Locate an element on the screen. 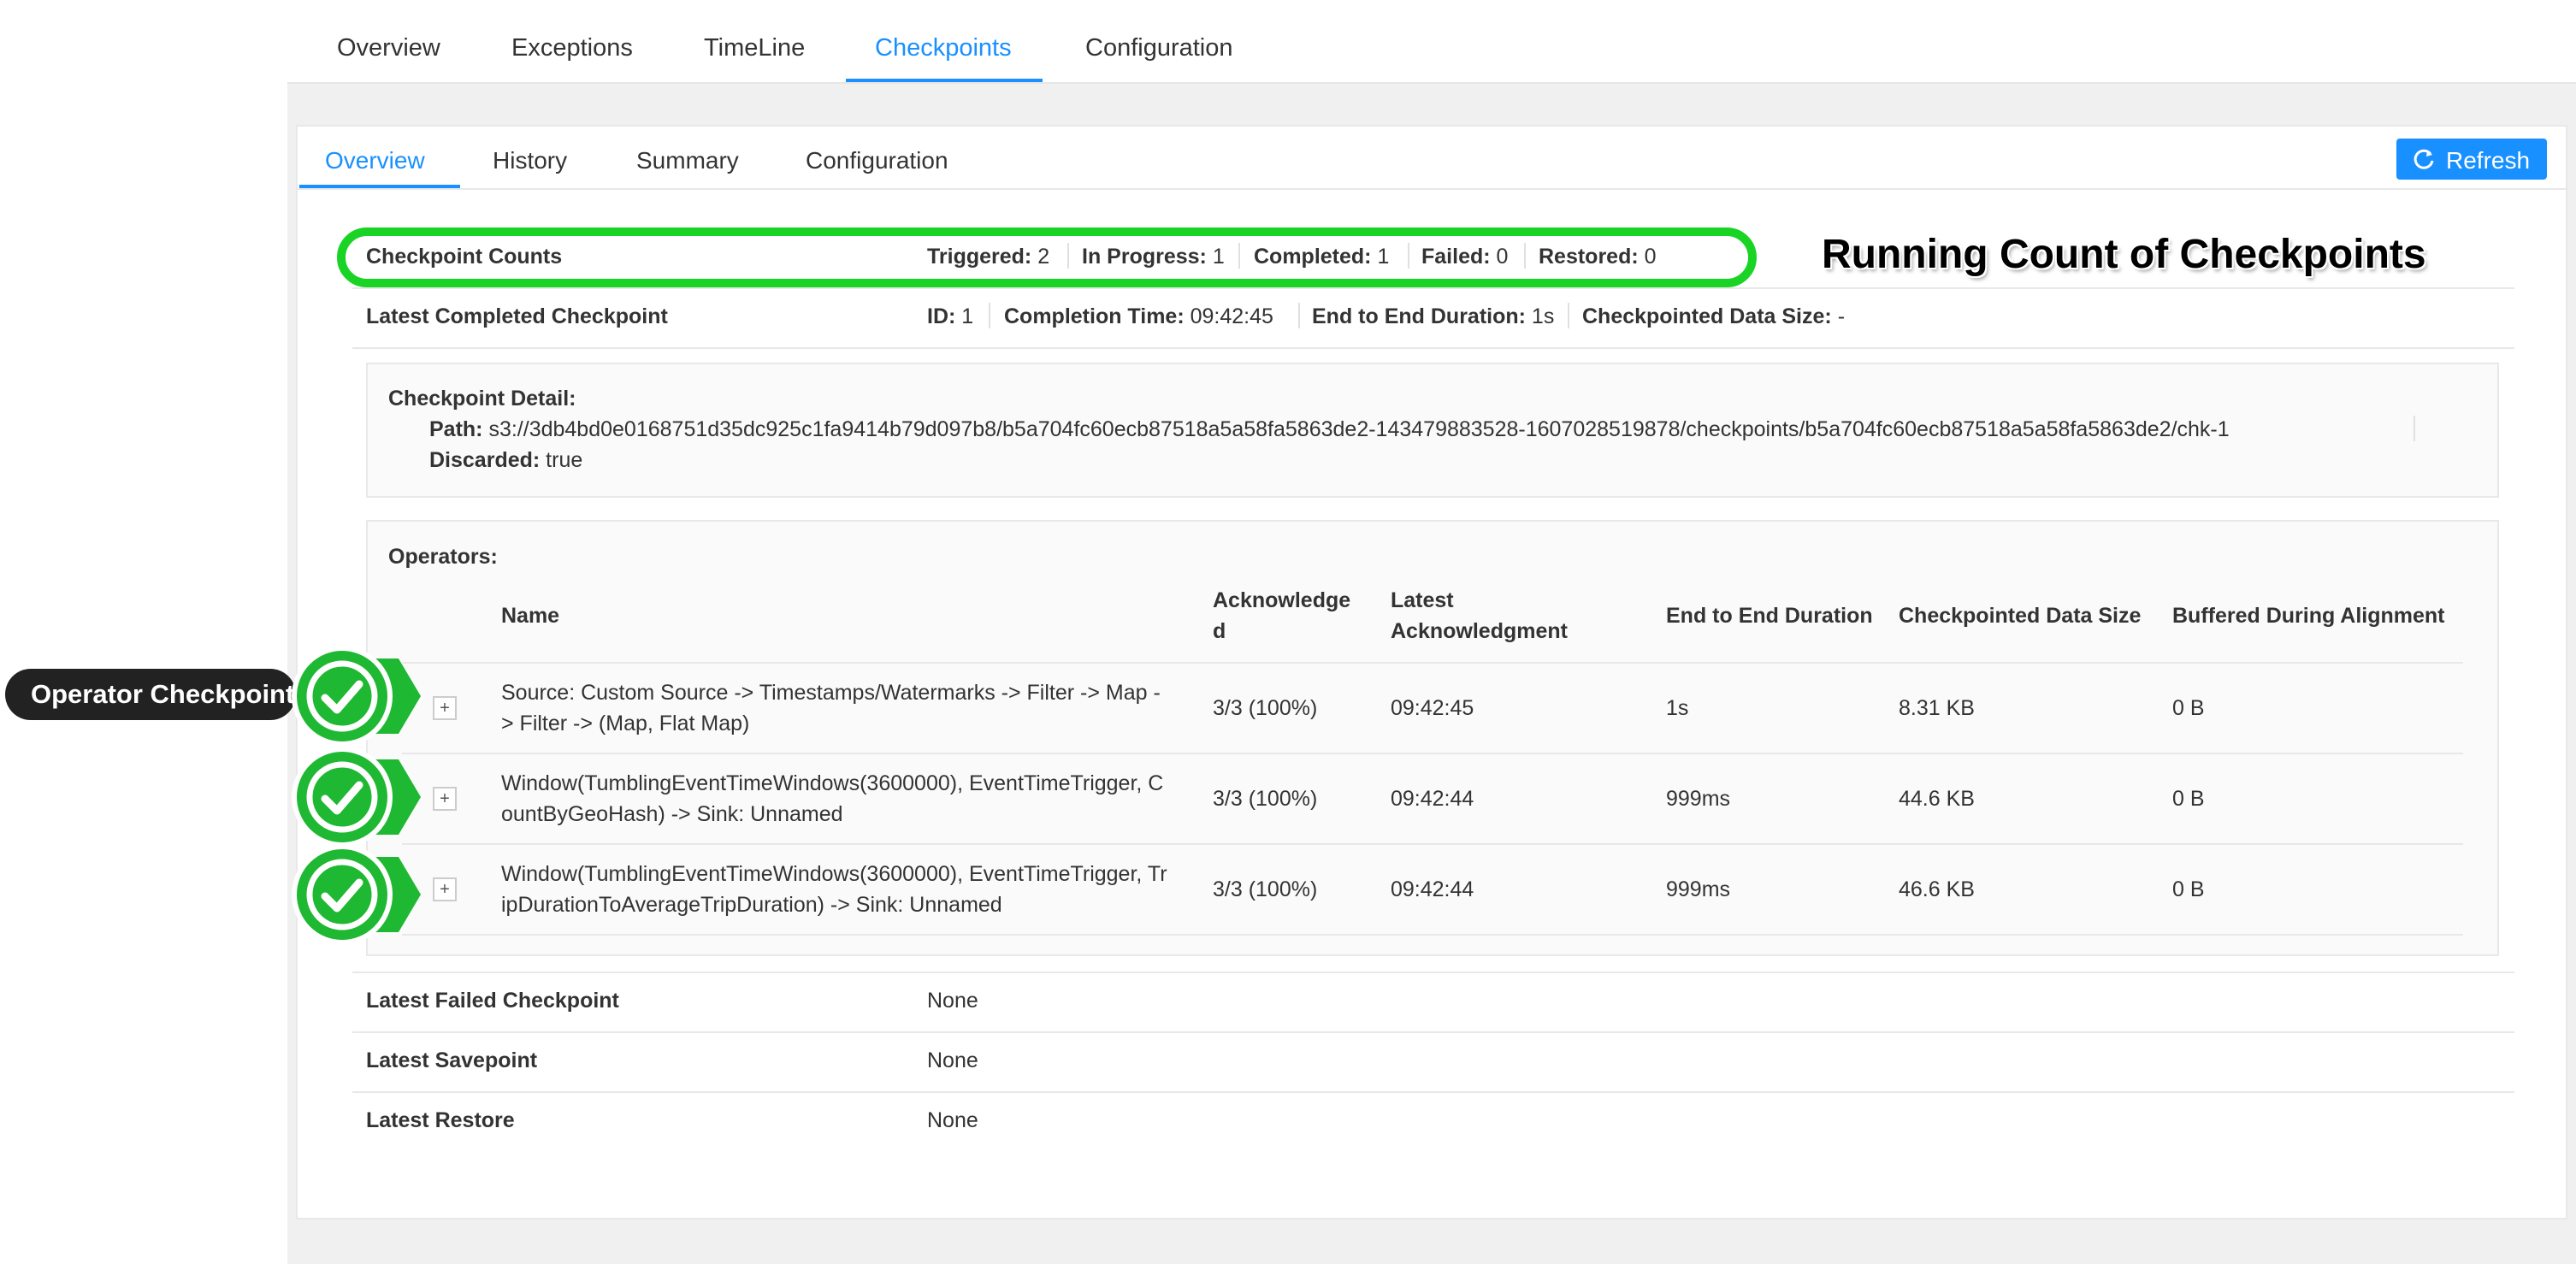  tab-configuration: Configuration is located at coordinates (1159, 41).